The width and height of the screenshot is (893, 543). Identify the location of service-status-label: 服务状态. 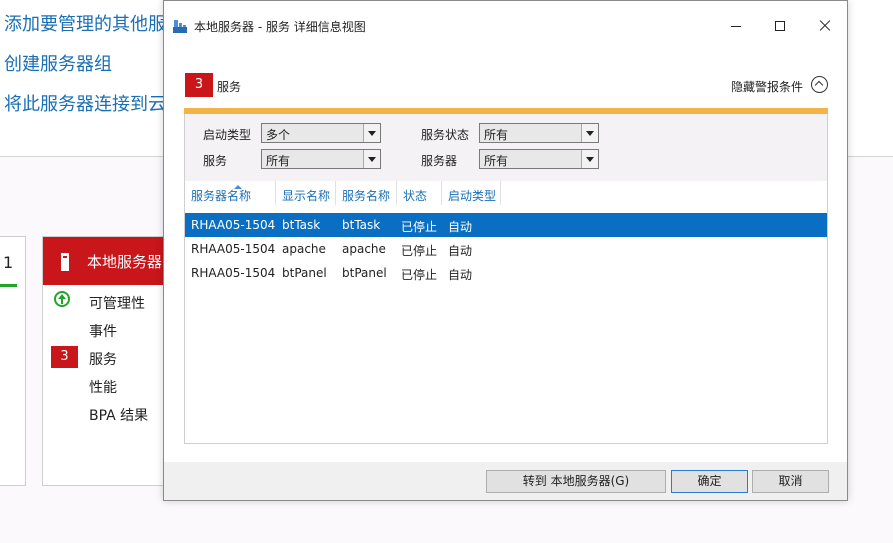
(445, 135).